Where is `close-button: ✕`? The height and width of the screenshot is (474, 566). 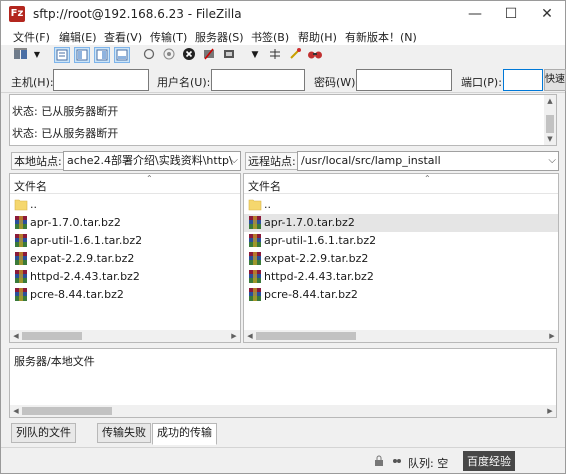
close-button: ✕ is located at coordinates (547, 14).